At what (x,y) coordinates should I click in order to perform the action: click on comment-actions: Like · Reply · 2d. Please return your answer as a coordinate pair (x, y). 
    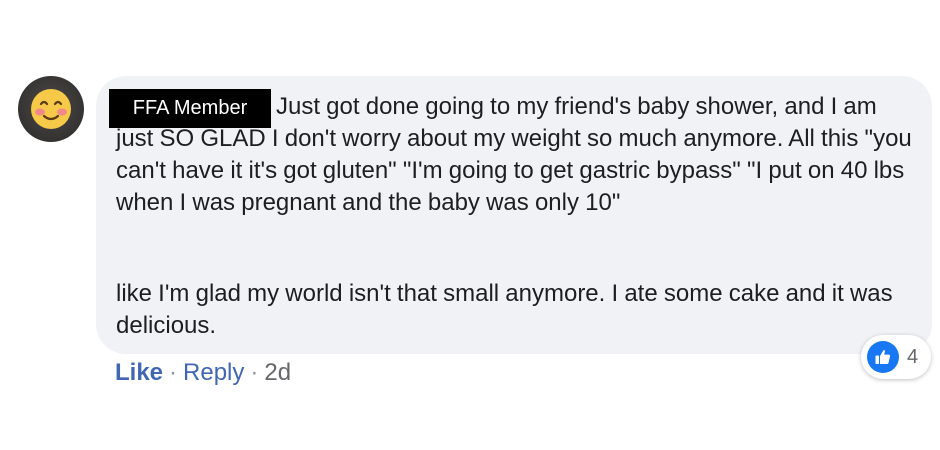
    Looking at the image, I should click on (203, 373).